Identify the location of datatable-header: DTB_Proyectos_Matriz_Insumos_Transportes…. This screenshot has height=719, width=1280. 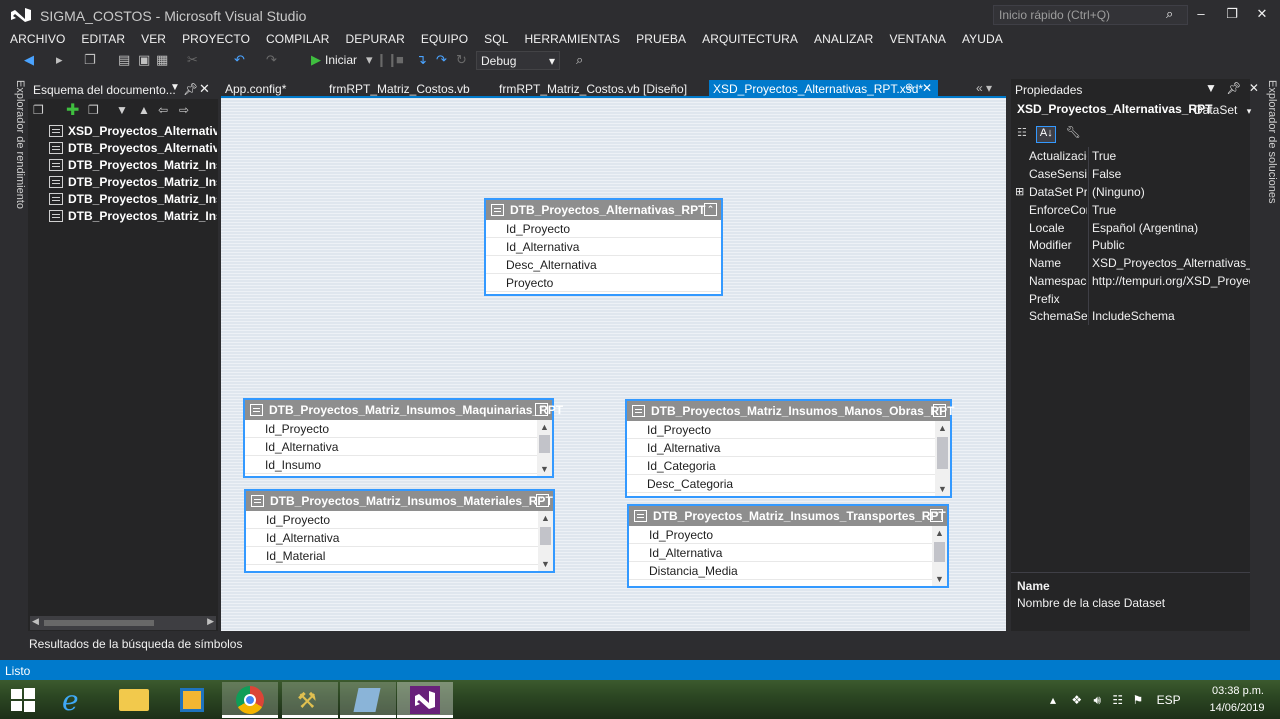
(788, 516).